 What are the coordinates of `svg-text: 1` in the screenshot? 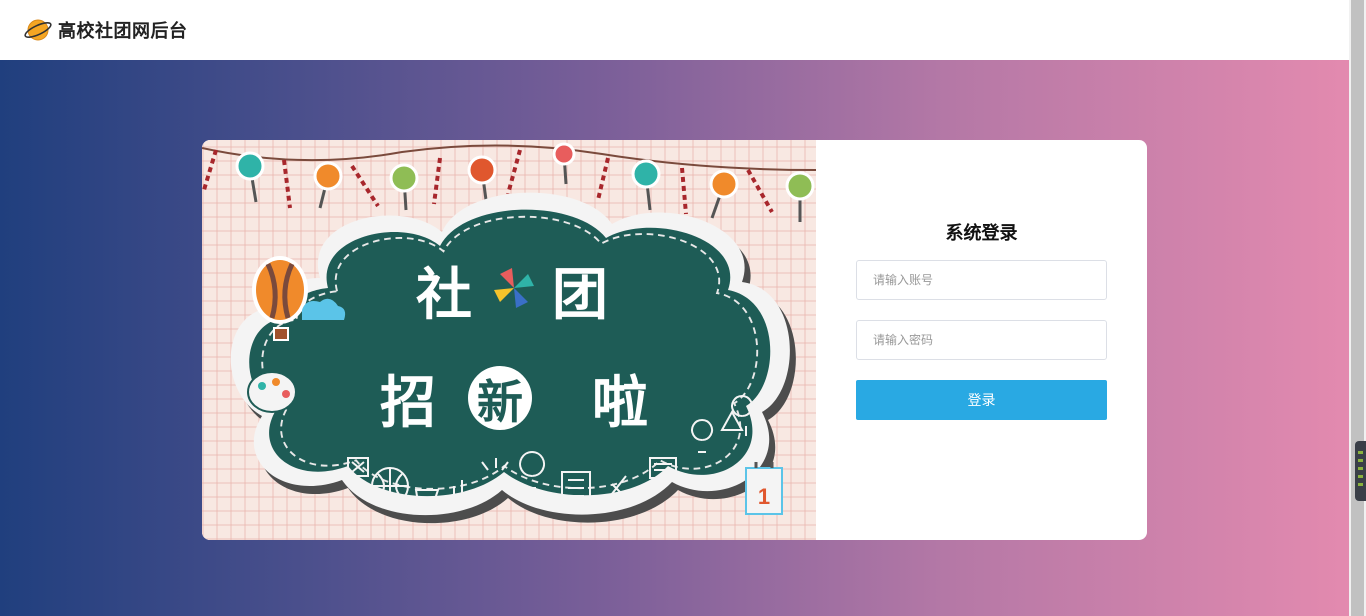 It's located at (764, 496).